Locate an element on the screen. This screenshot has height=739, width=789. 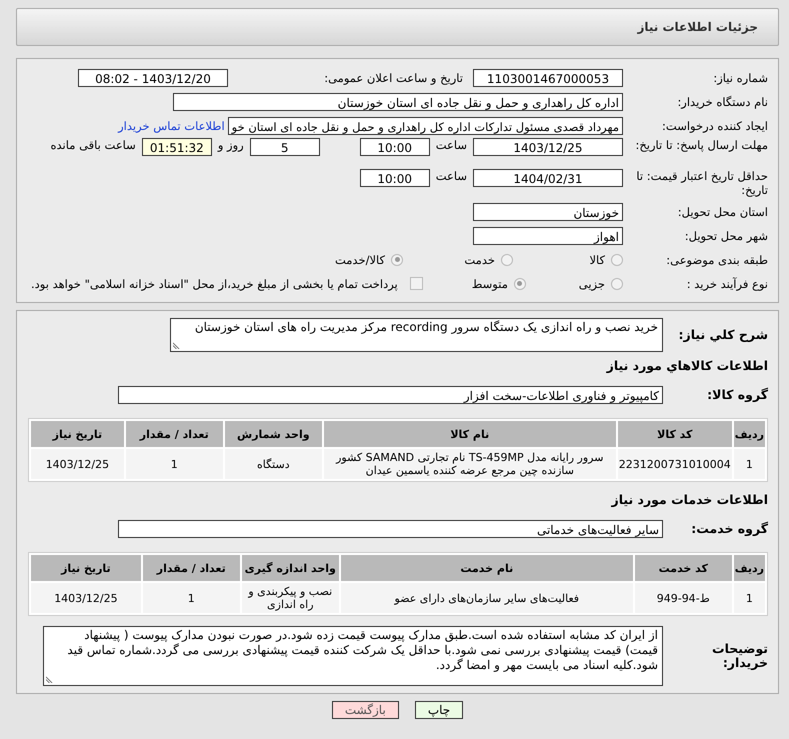
contact-link: اطلاعات تماس خریدار is located at coordinates (173, 125).